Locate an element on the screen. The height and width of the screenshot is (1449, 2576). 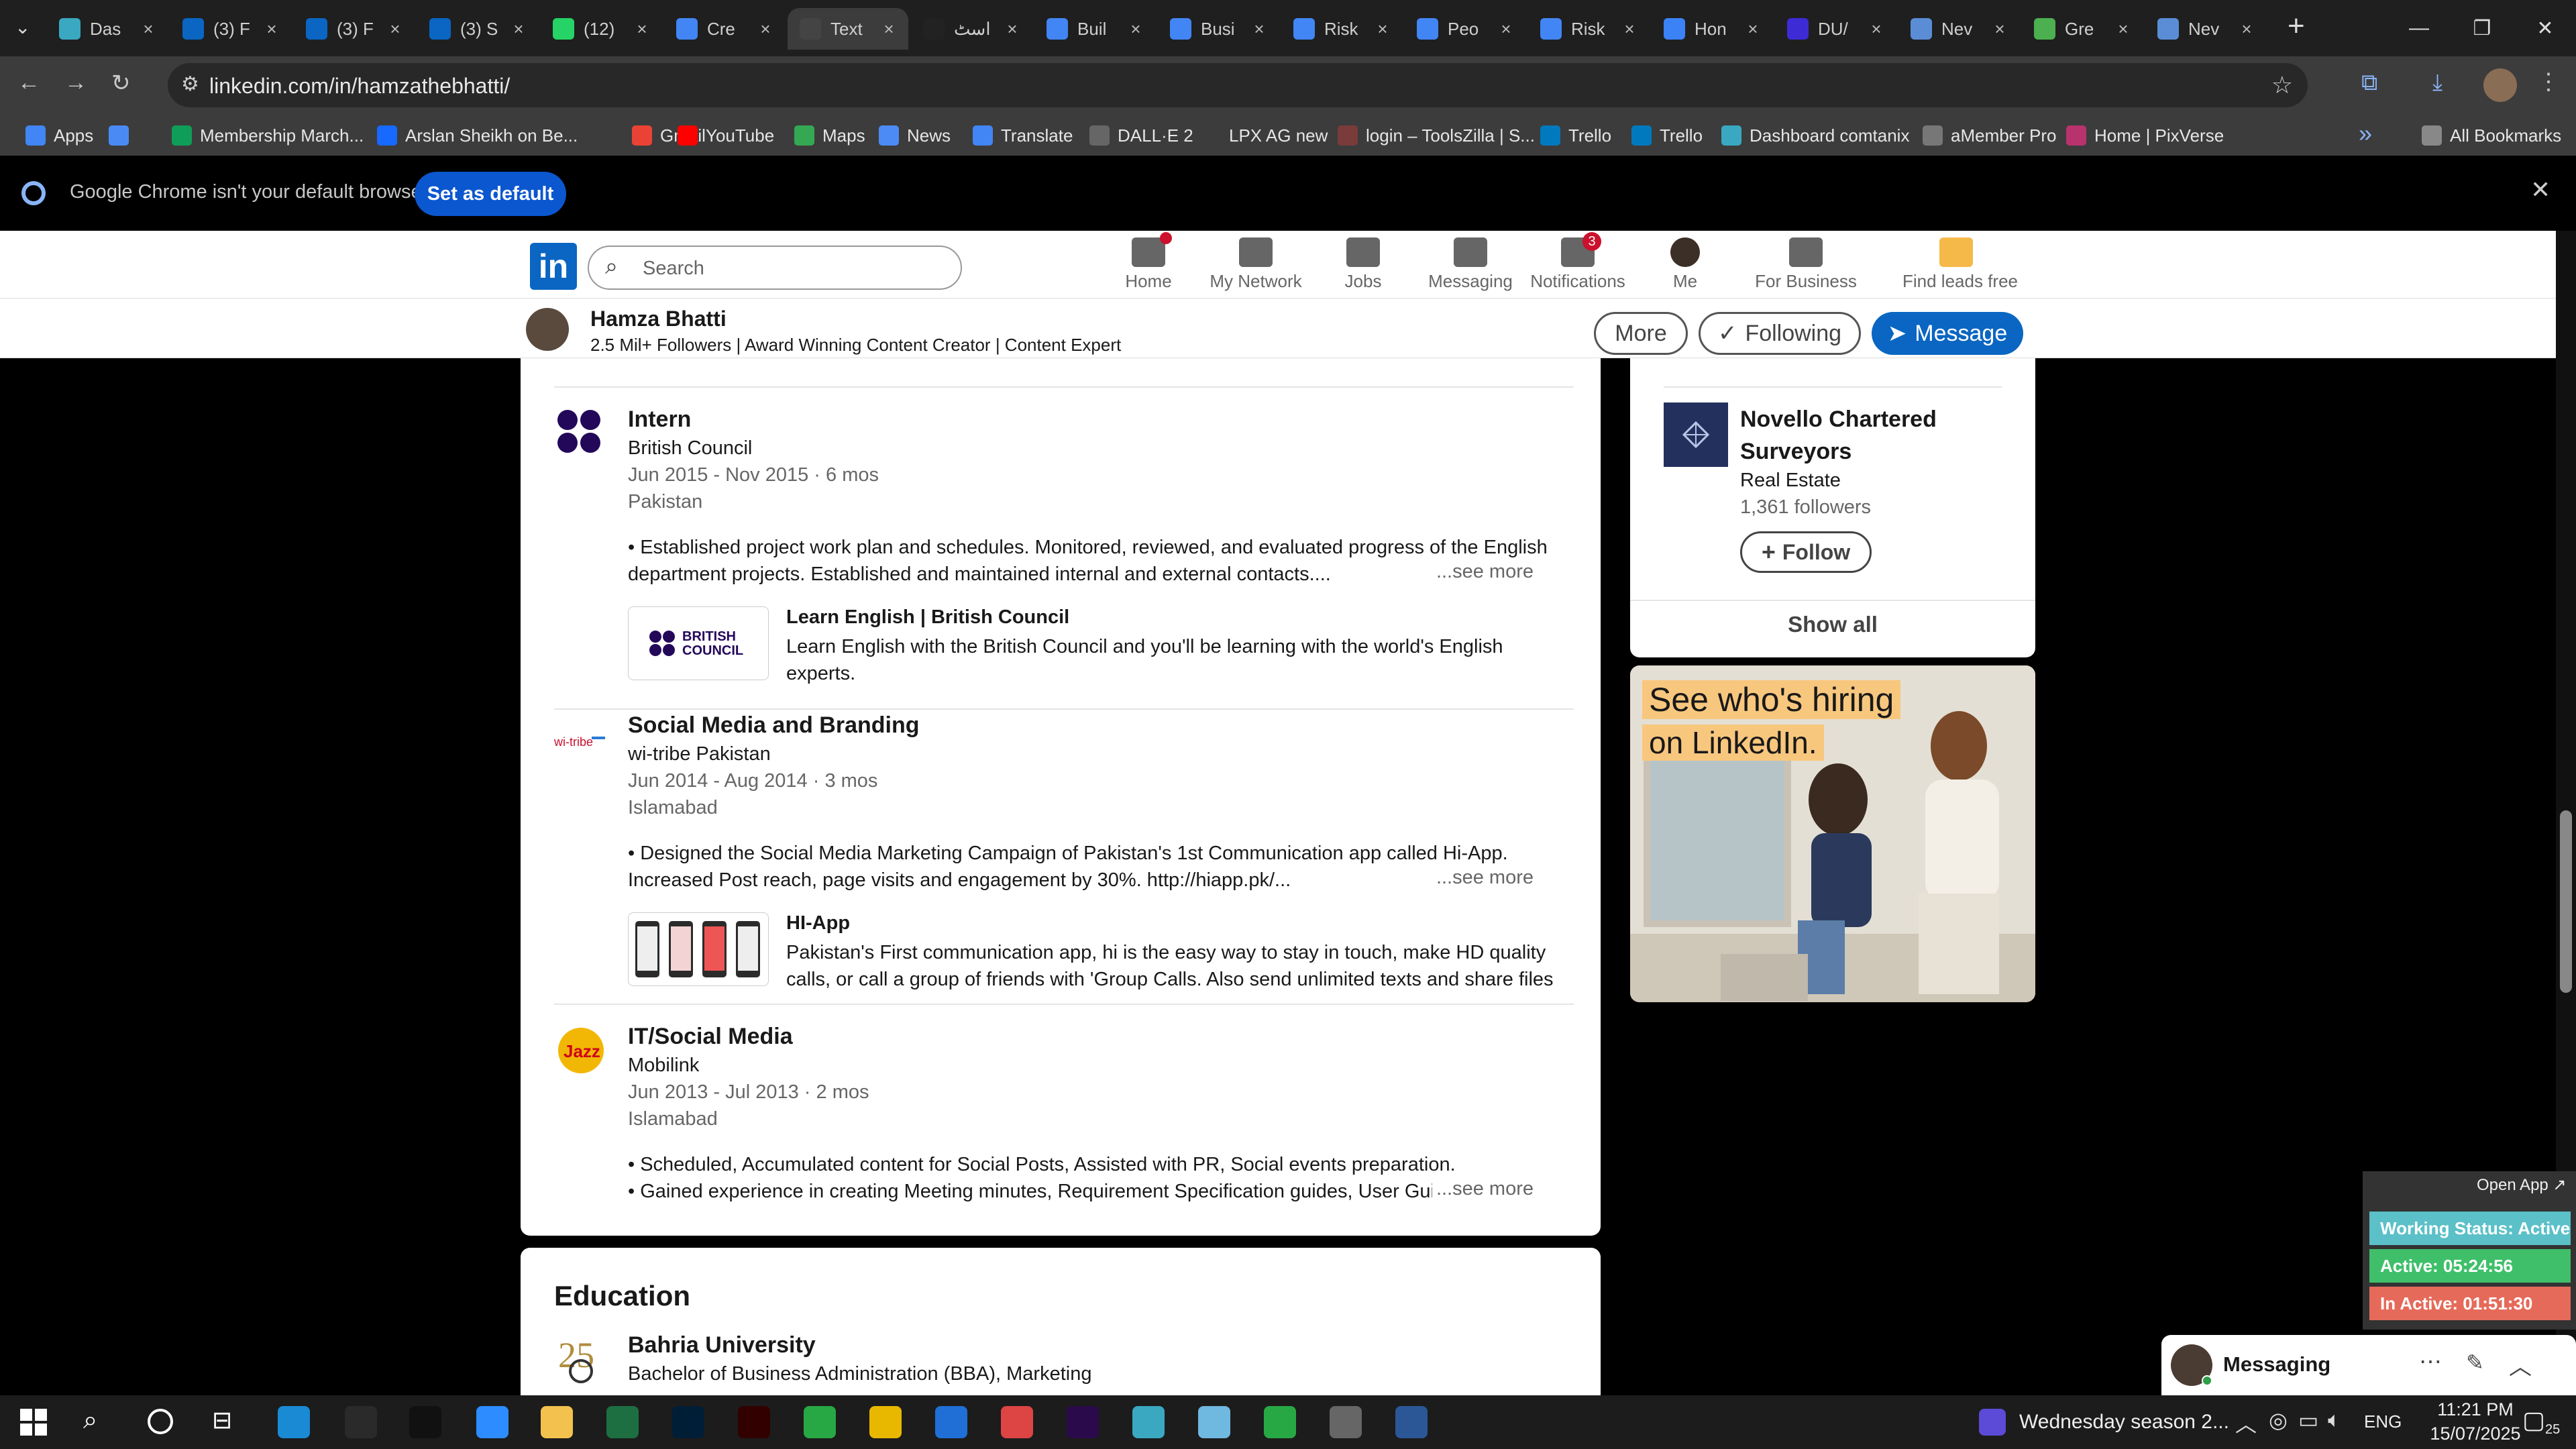
show-all-button: Show all is located at coordinates (1832, 624).